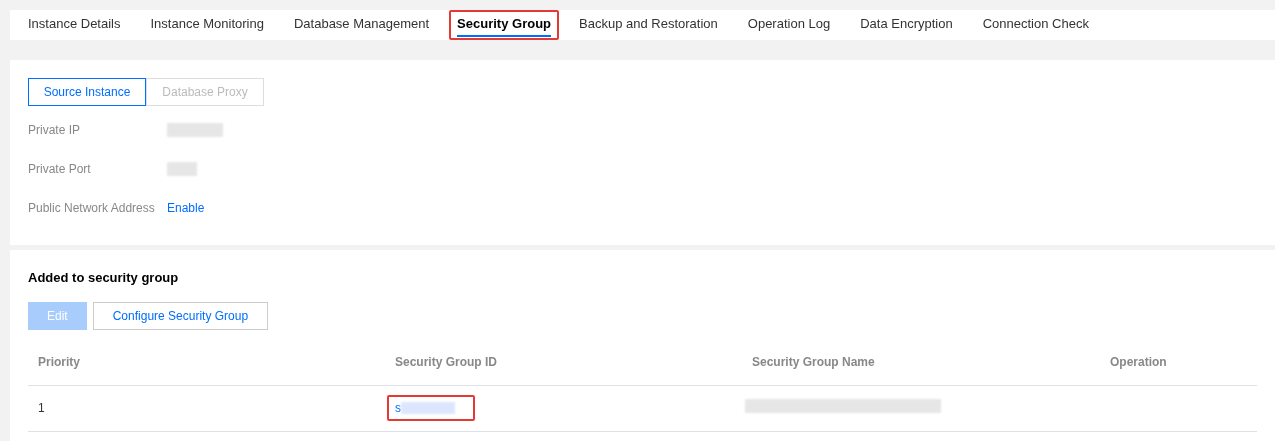 This screenshot has width=1275, height=441. Describe the element at coordinates (906, 25) in the screenshot. I see `tab: Data Encryption` at that location.